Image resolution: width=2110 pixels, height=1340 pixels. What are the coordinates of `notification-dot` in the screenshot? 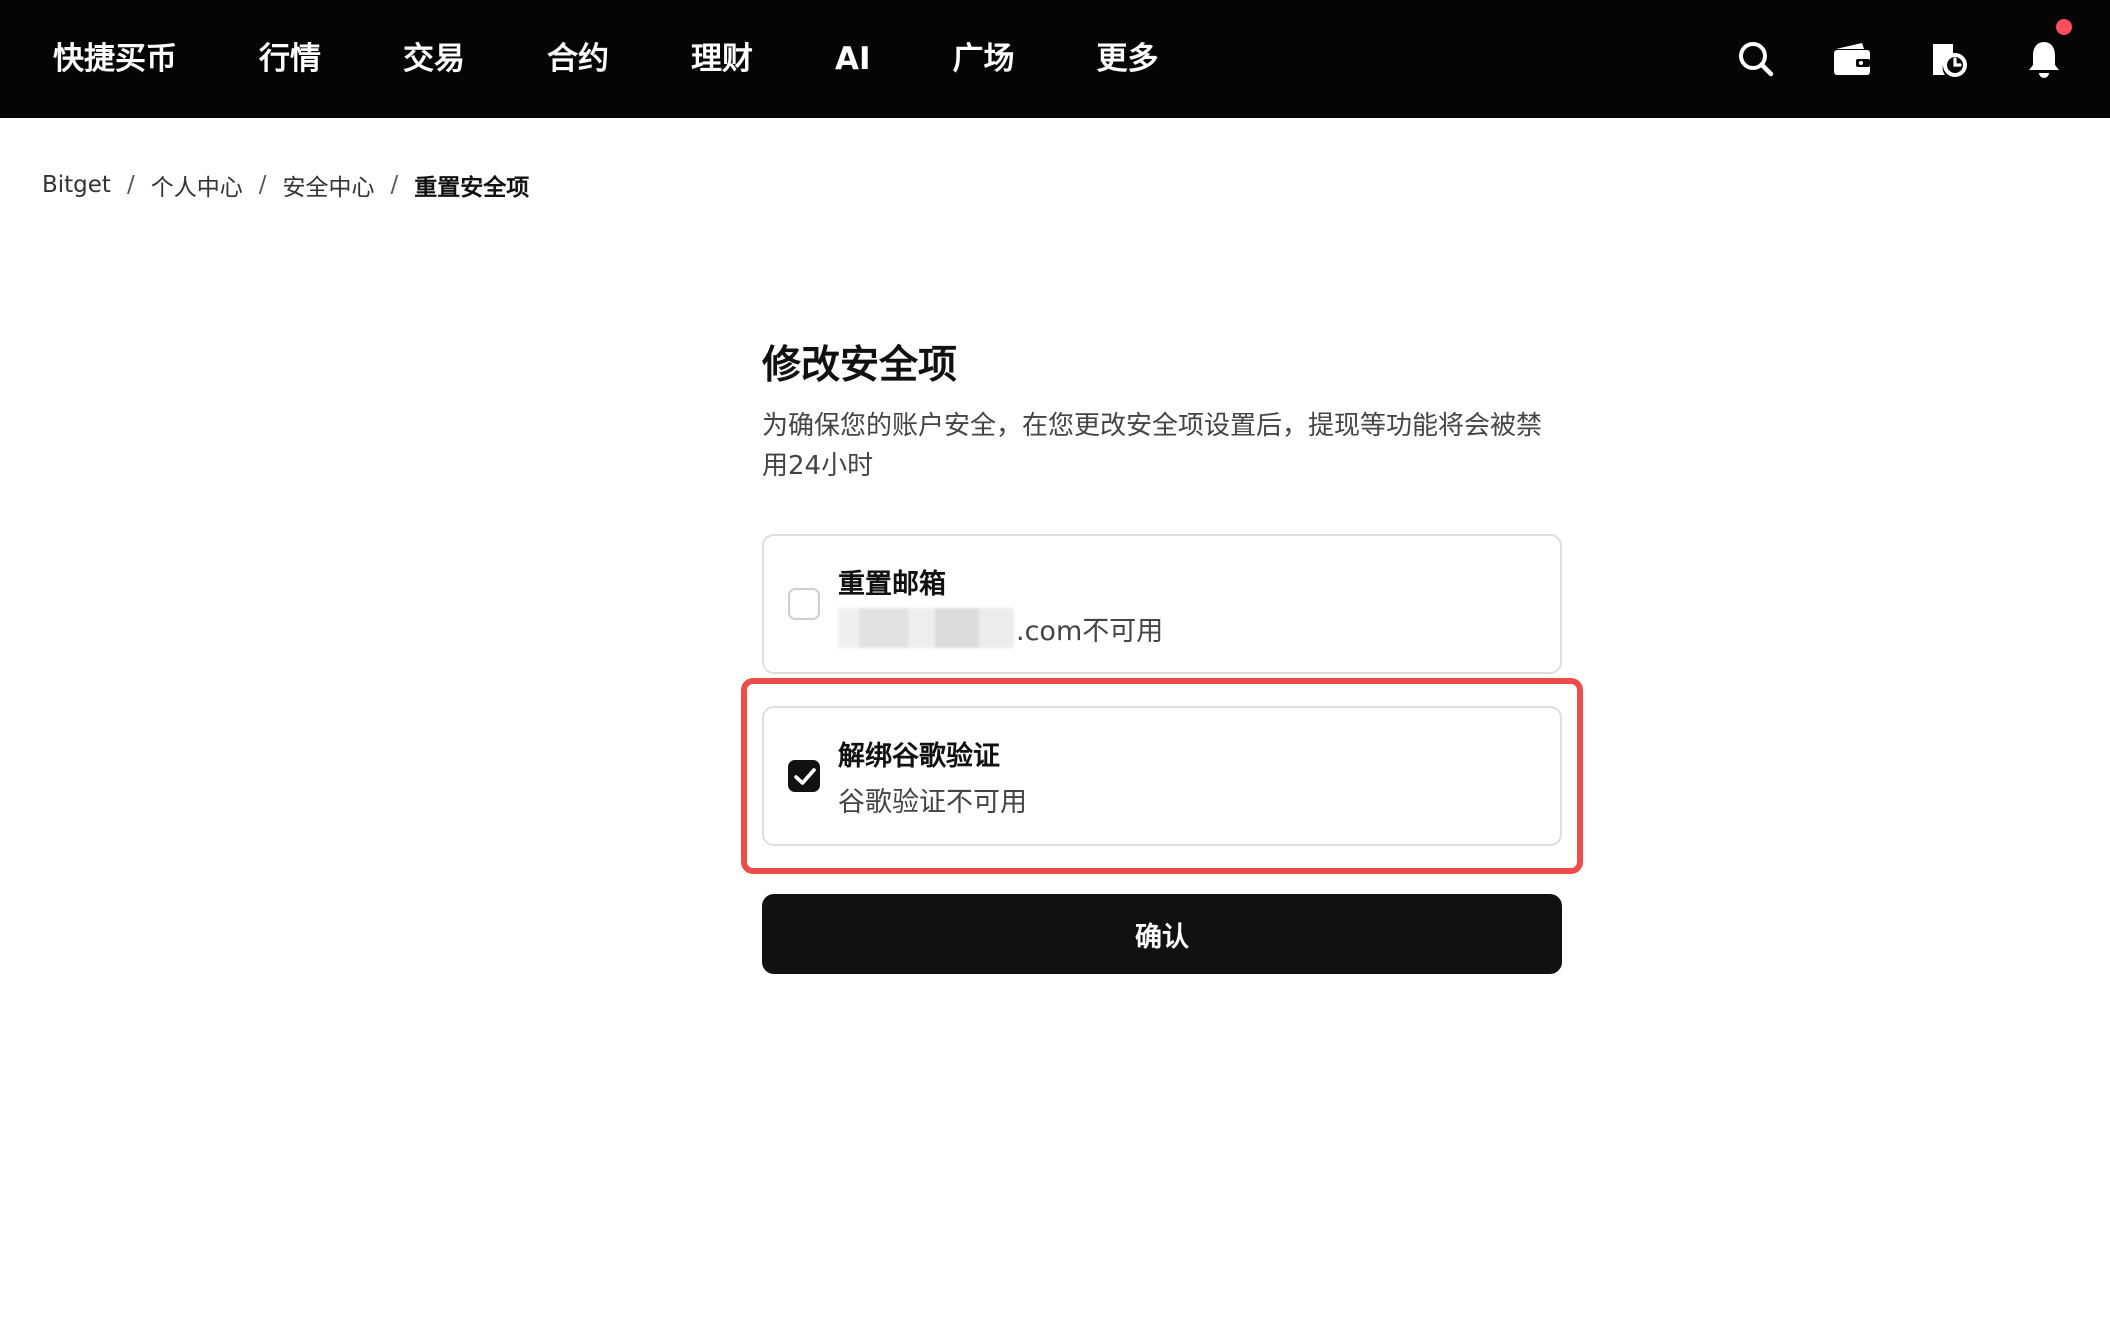 It's located at (2064, 27).